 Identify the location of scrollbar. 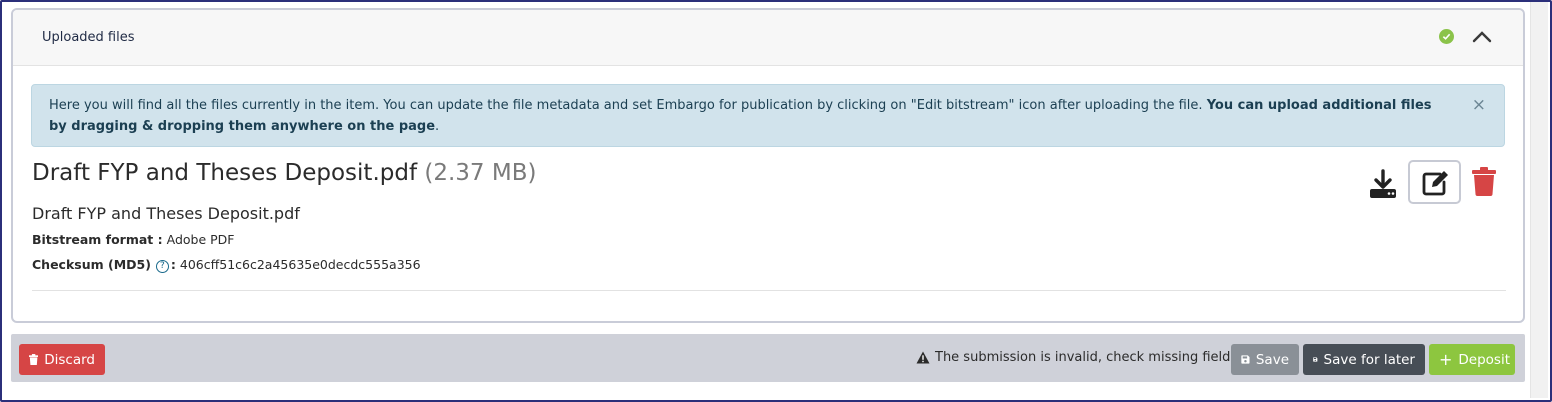
(1539, 200).